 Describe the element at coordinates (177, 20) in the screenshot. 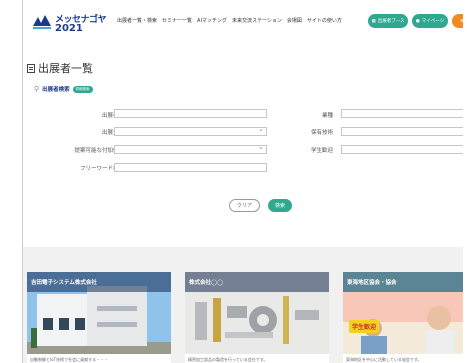

I see `nav-item-seminars: セミナー一覧` at that location.